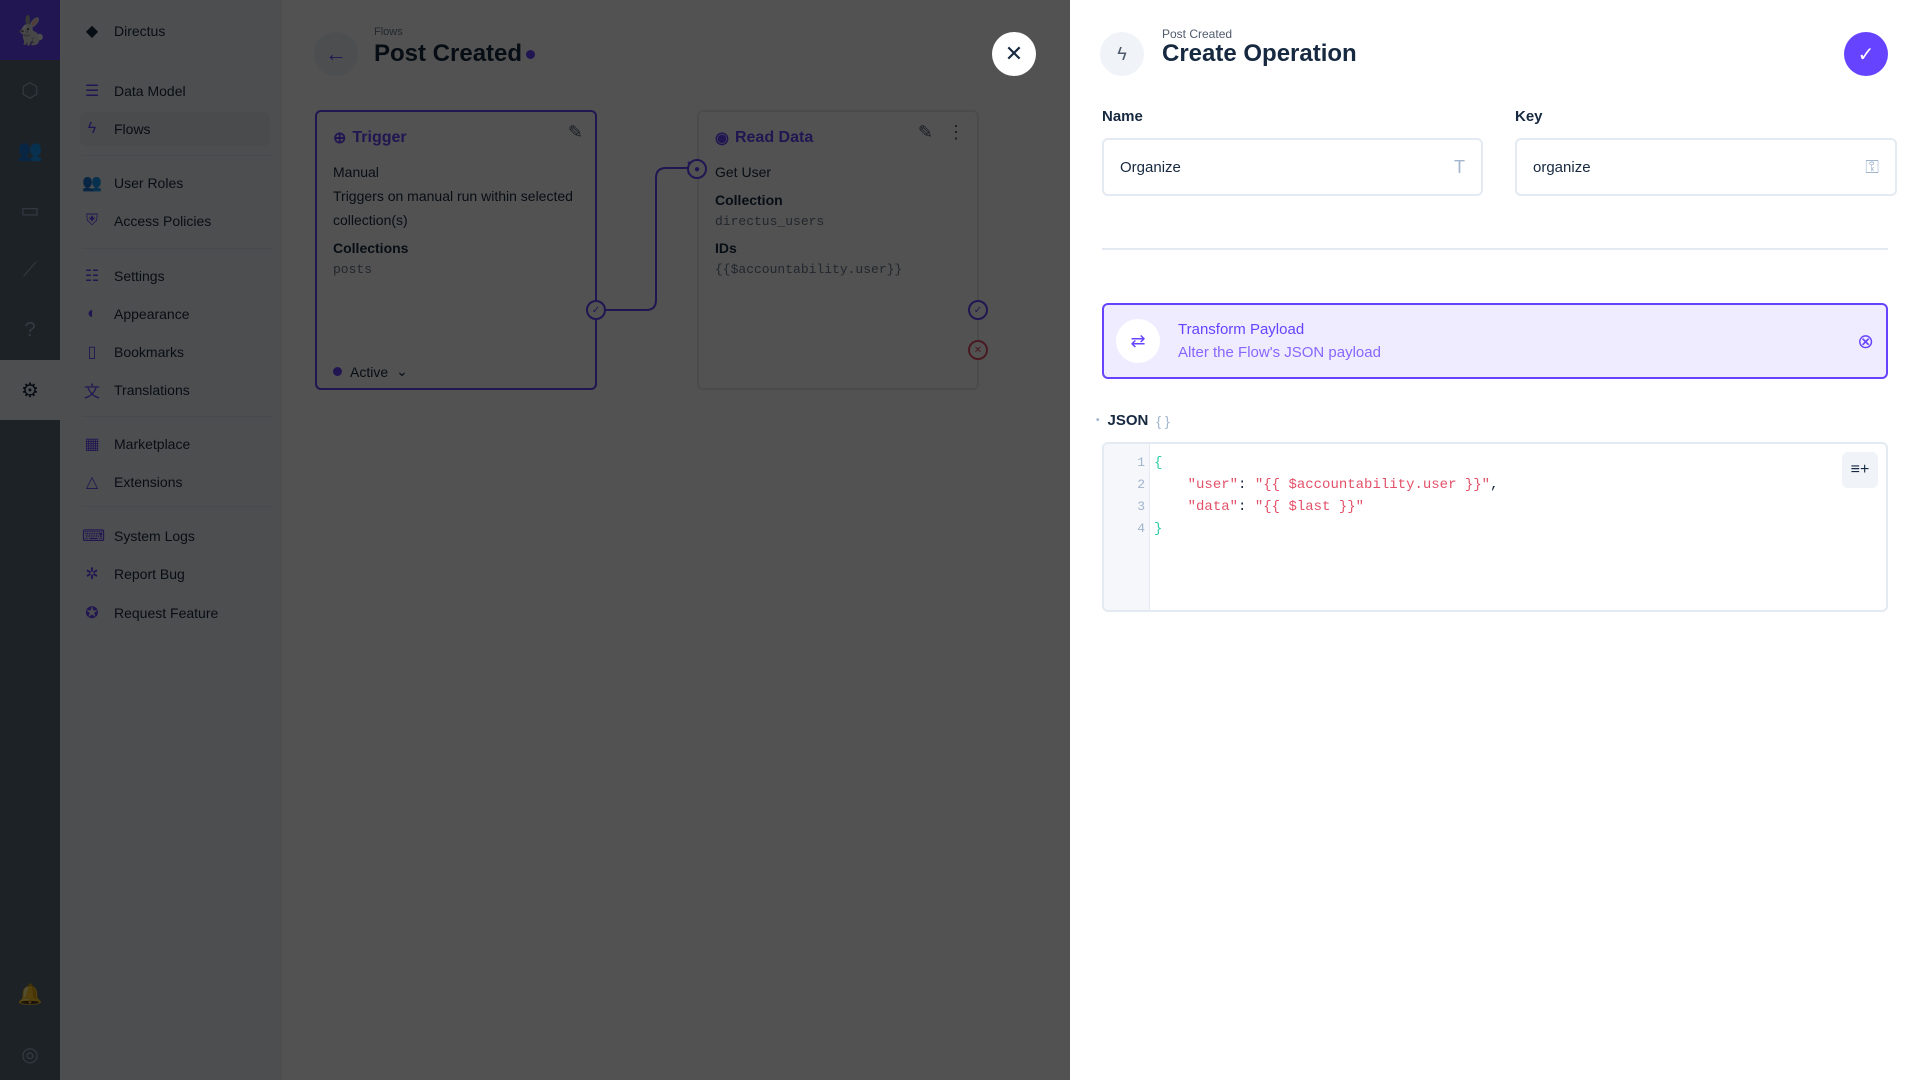 The width and height of the screenshot is (1920, 1084). What do you see at coordinates (175, 31) in the screenshot?
I see `project-name: ◆ Directus` at bounding box center [175, 31].